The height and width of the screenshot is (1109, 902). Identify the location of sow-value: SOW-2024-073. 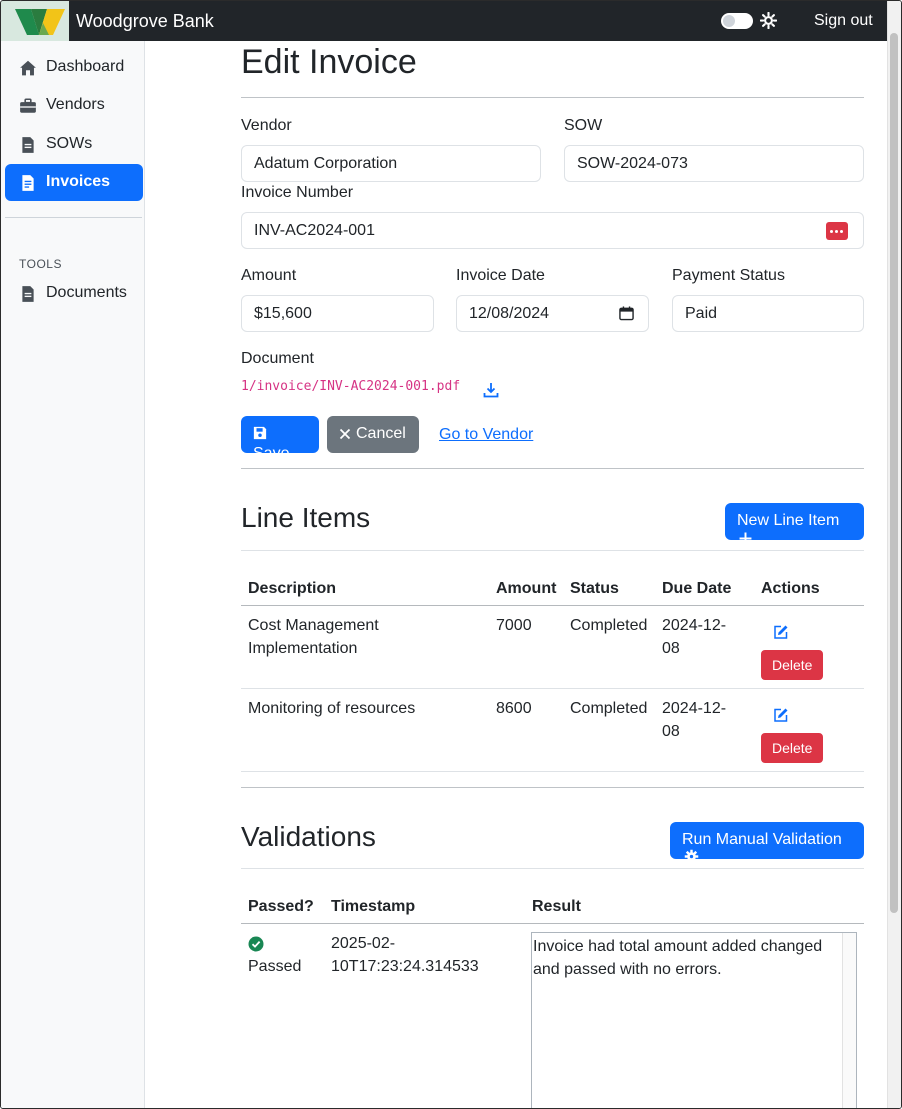
(632, 163).